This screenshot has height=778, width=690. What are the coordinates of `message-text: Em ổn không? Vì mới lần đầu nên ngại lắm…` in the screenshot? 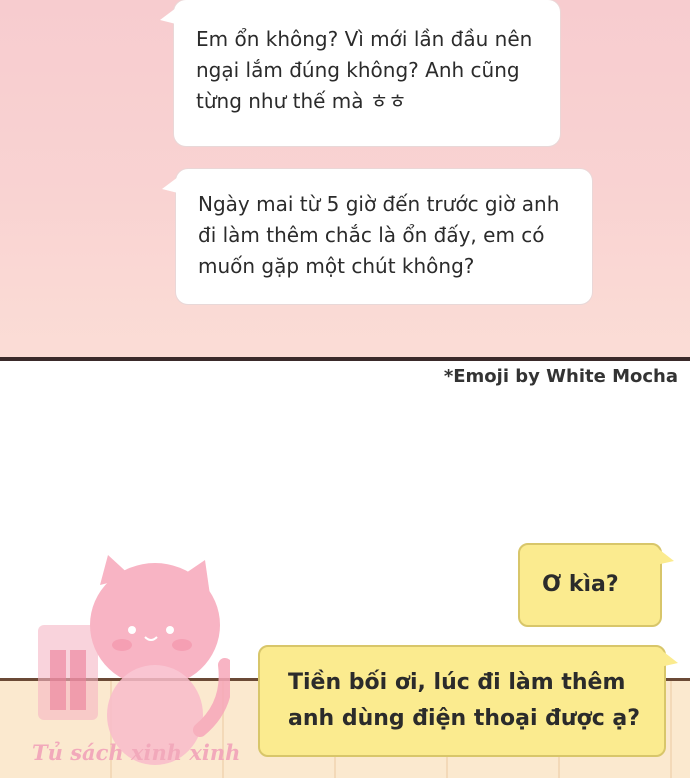 It's located at (364, 70).